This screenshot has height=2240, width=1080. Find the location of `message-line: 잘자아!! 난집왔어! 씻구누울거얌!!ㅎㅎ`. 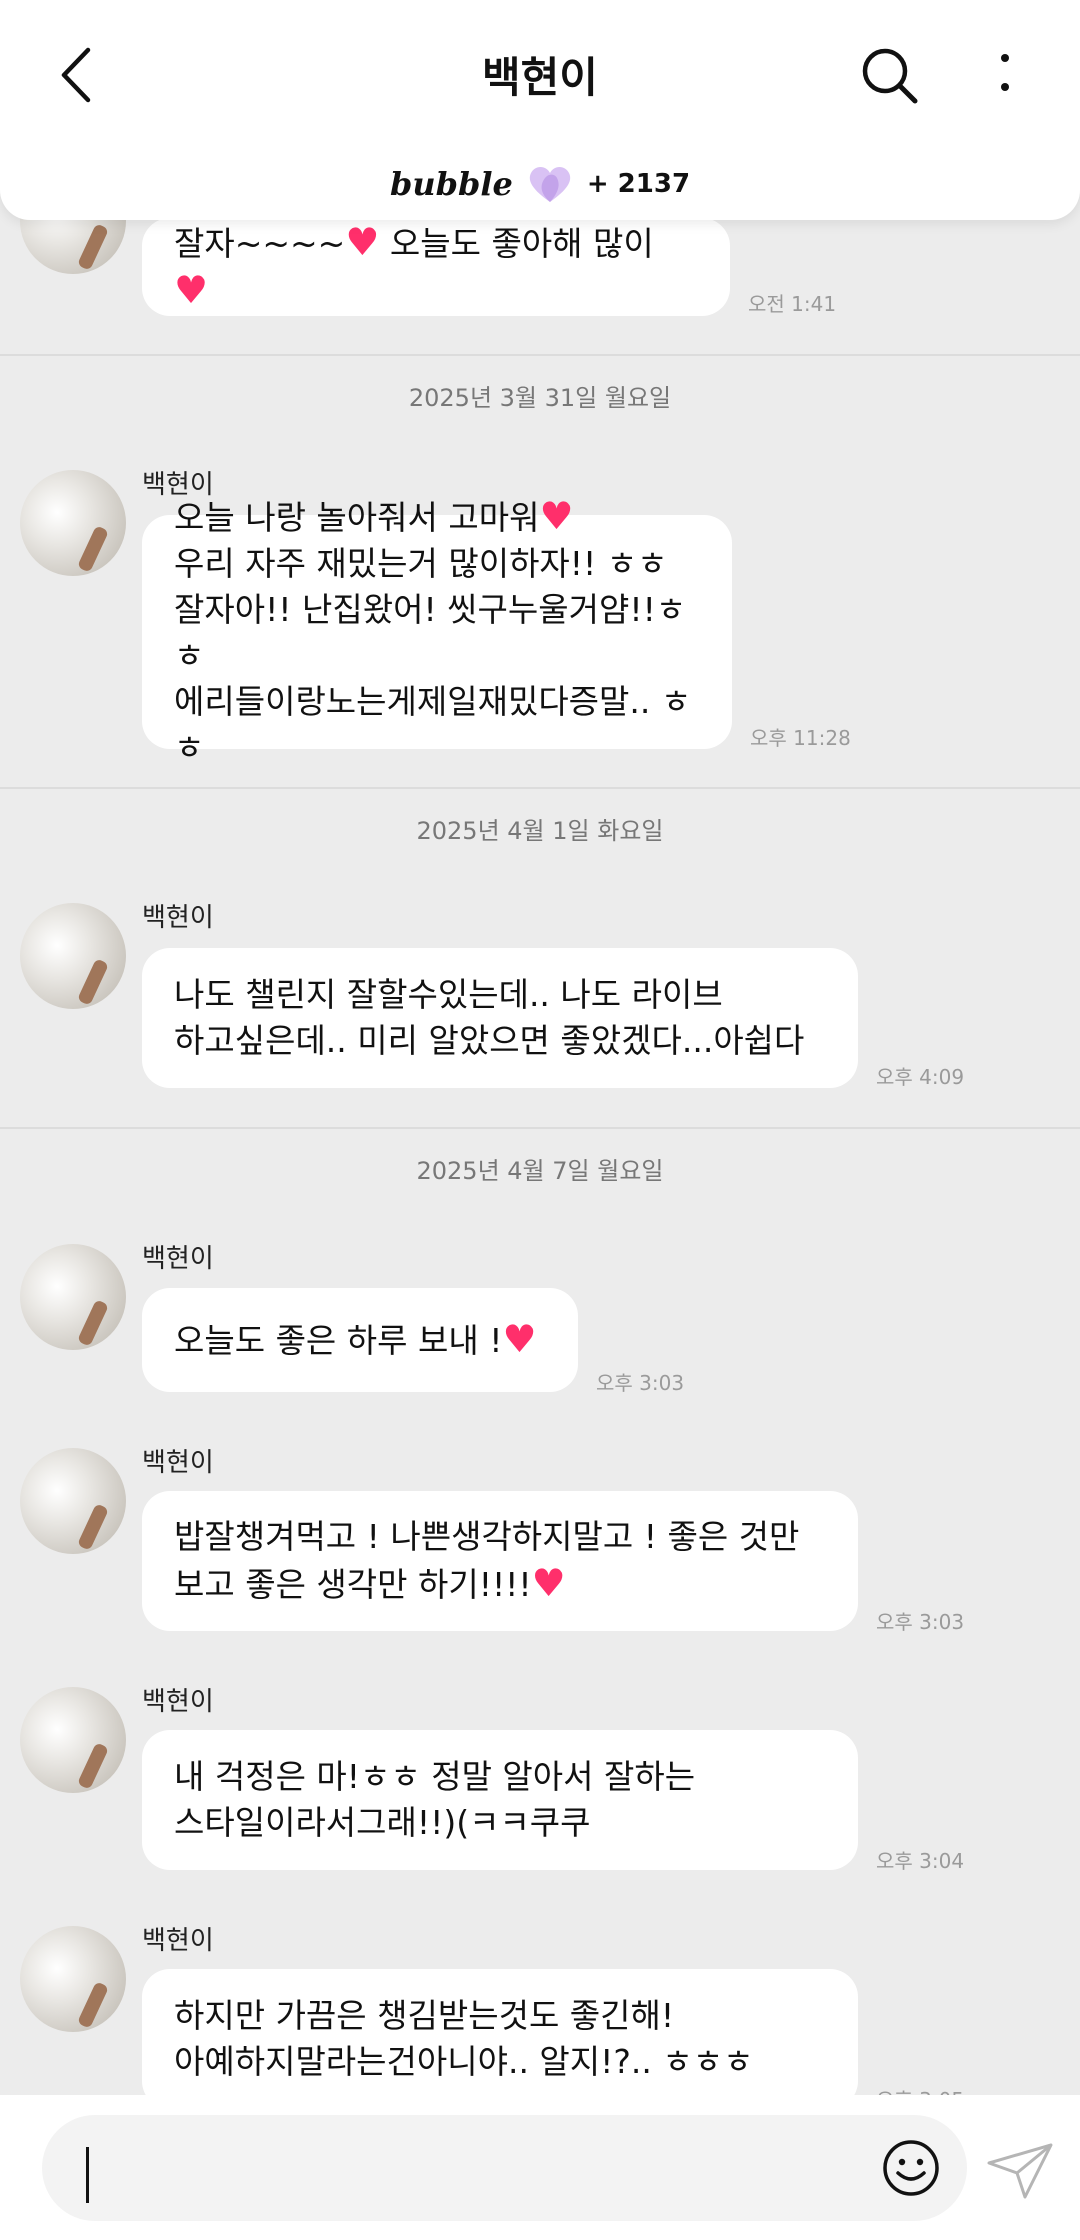

message-line: 잘자아!! 난집왔어! 씻구누울거얌!!ㅎㅎ is located at coordinates (430, 632).